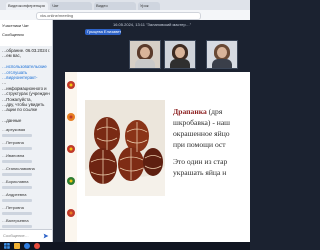 This screenshot has width=320, height=250. Describe the element at coordinates (15, 25) in the screenshot. I see `chat-header-tabs: Участники Чат` at that location.